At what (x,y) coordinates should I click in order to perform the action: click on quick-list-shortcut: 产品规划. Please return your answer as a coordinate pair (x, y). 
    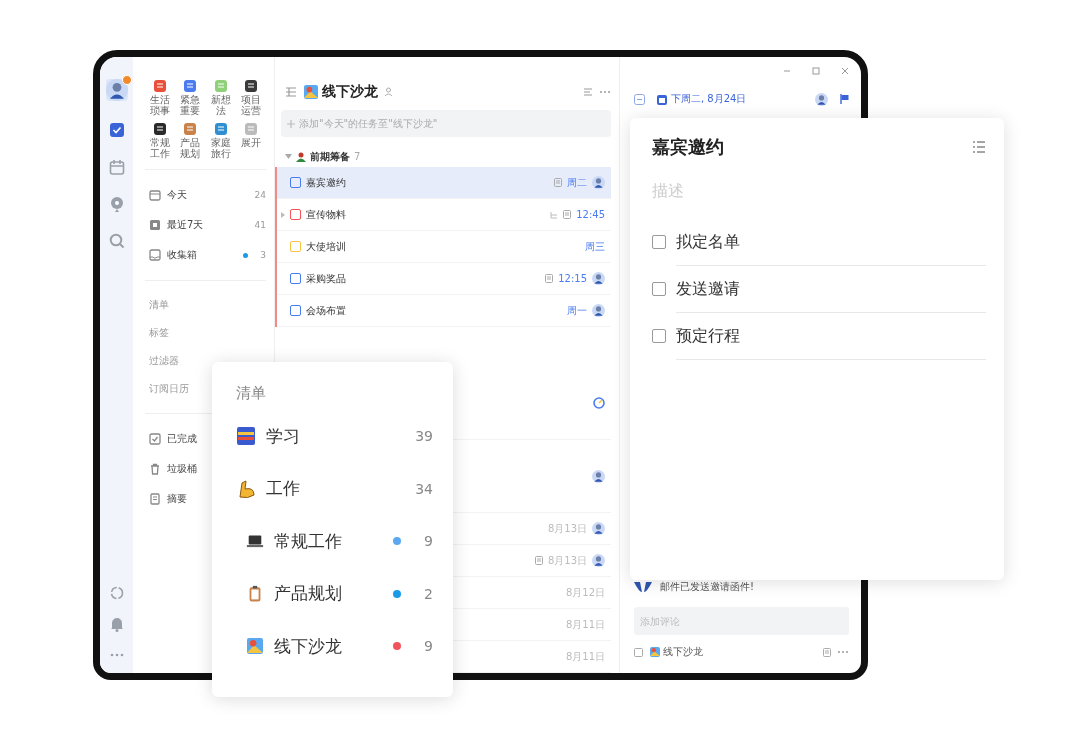
    Looking at the image, I should click on (190, 140).